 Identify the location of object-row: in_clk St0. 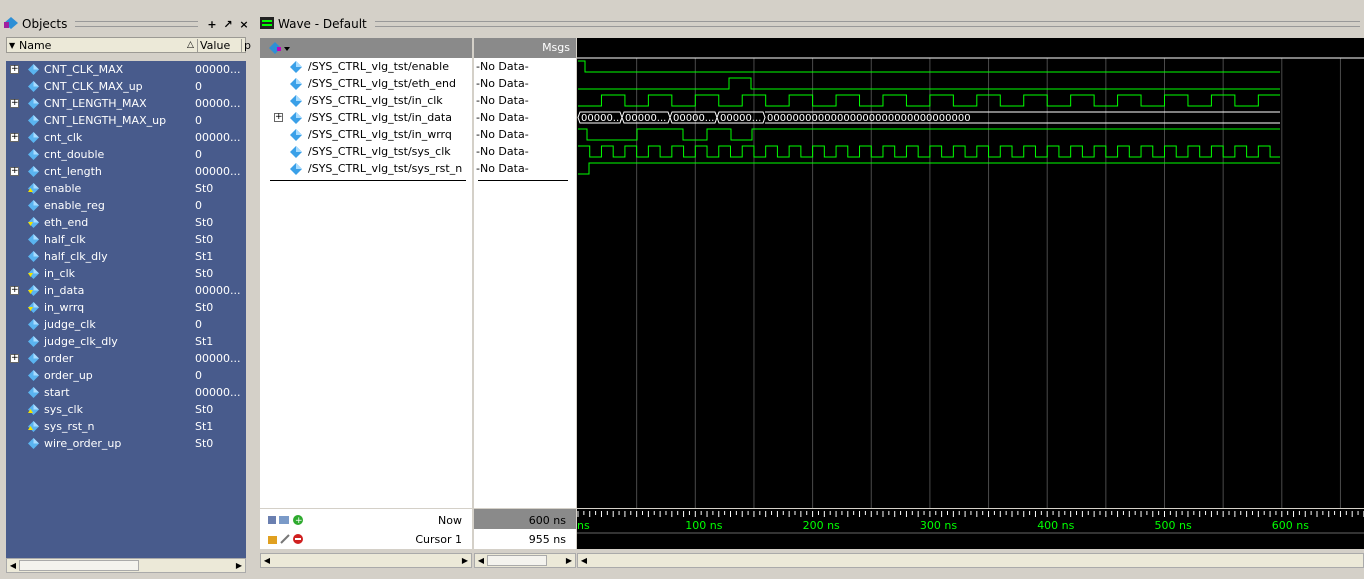
(126, 273).